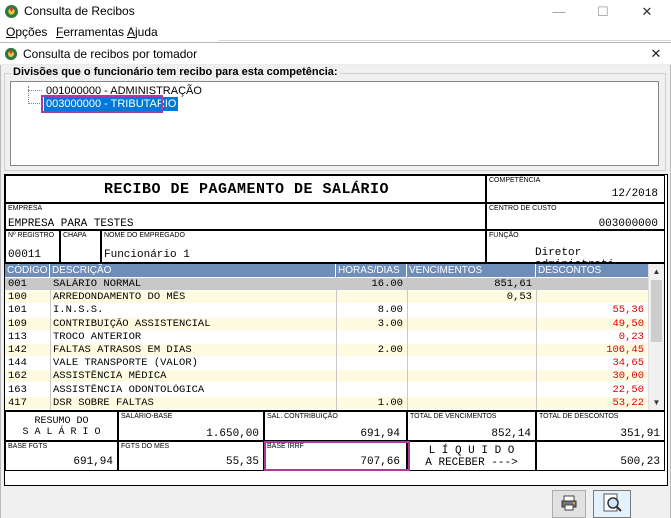  I want to click on cell-desc: 30,00, so click(628, 376).